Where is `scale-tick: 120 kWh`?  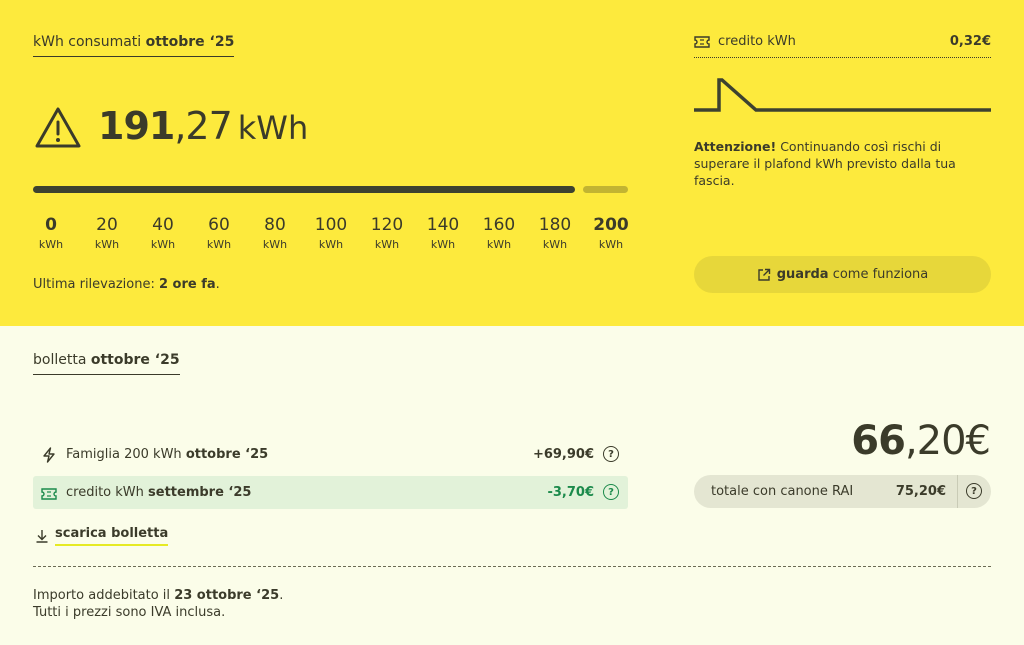
scale-tick: 120 kWh is located at coordinates (387, 233).